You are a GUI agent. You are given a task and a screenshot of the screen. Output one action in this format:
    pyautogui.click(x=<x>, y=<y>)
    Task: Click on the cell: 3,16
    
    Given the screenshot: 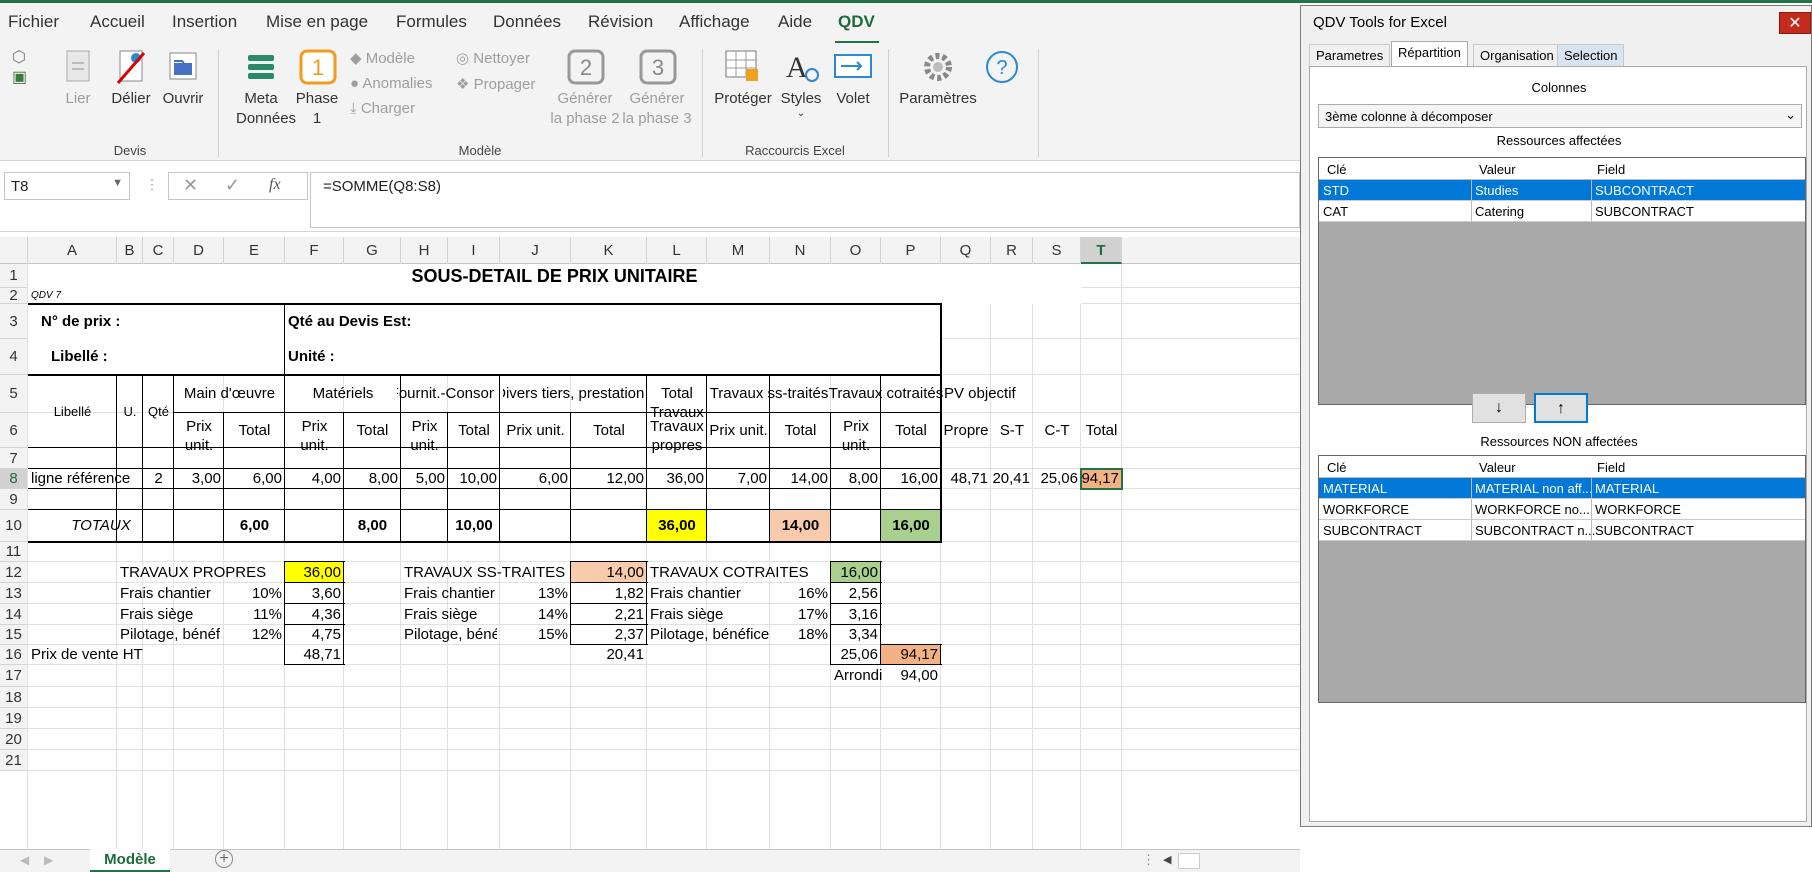 What is the action you would take?
    pyautogui.click(x=856, y=614)
    